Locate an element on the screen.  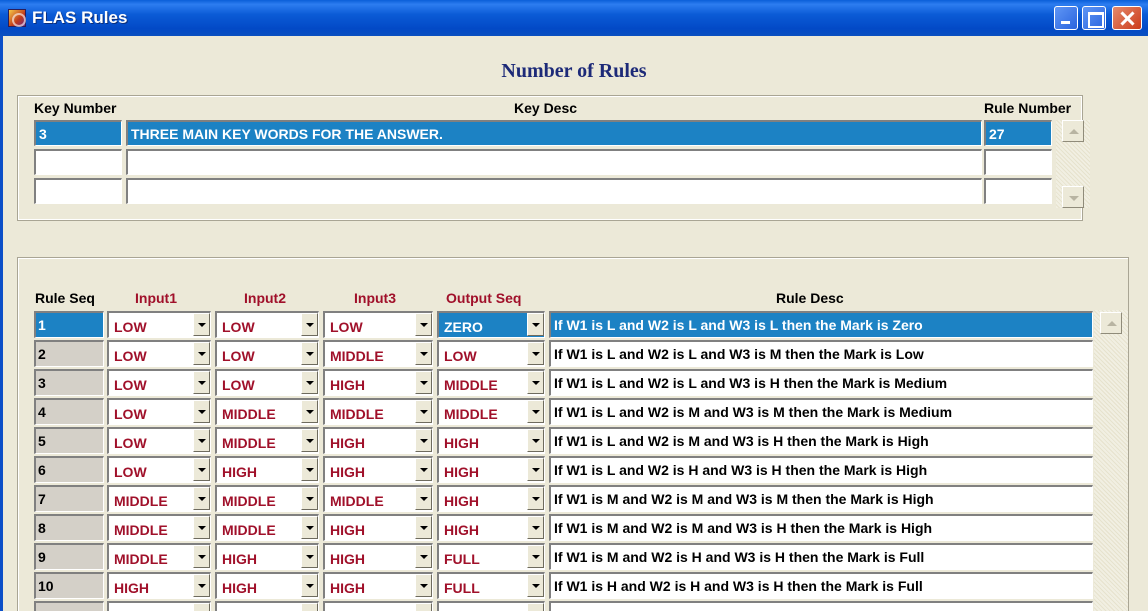
output-seq-select: ZERO is located at coordinates (491, 324).